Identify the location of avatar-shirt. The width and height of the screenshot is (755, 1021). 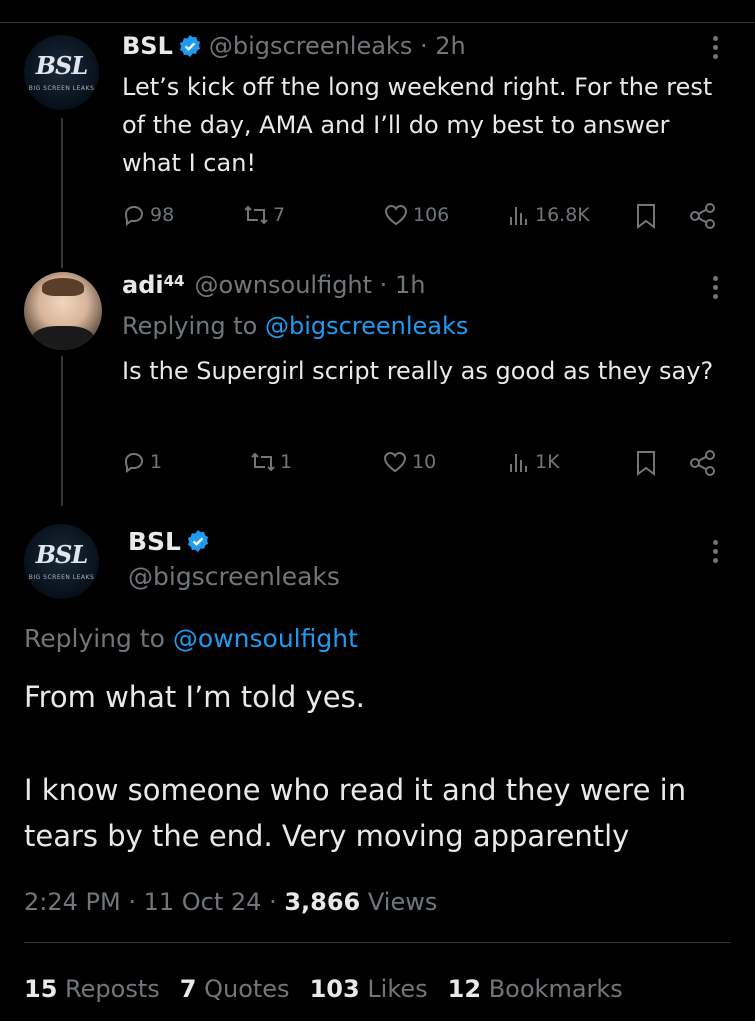
(63, 338).